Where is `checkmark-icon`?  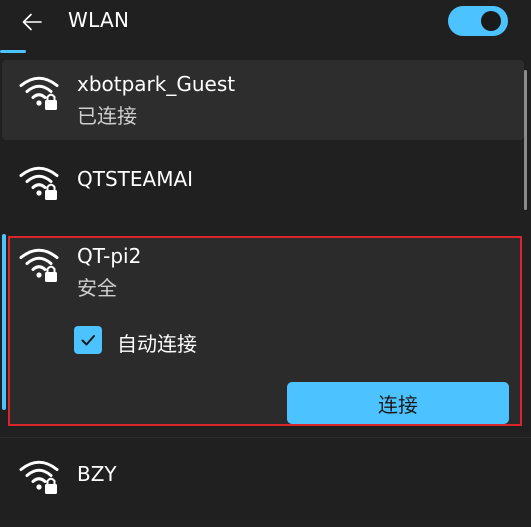 checkmark-icon is located at coordinates (88, 340).